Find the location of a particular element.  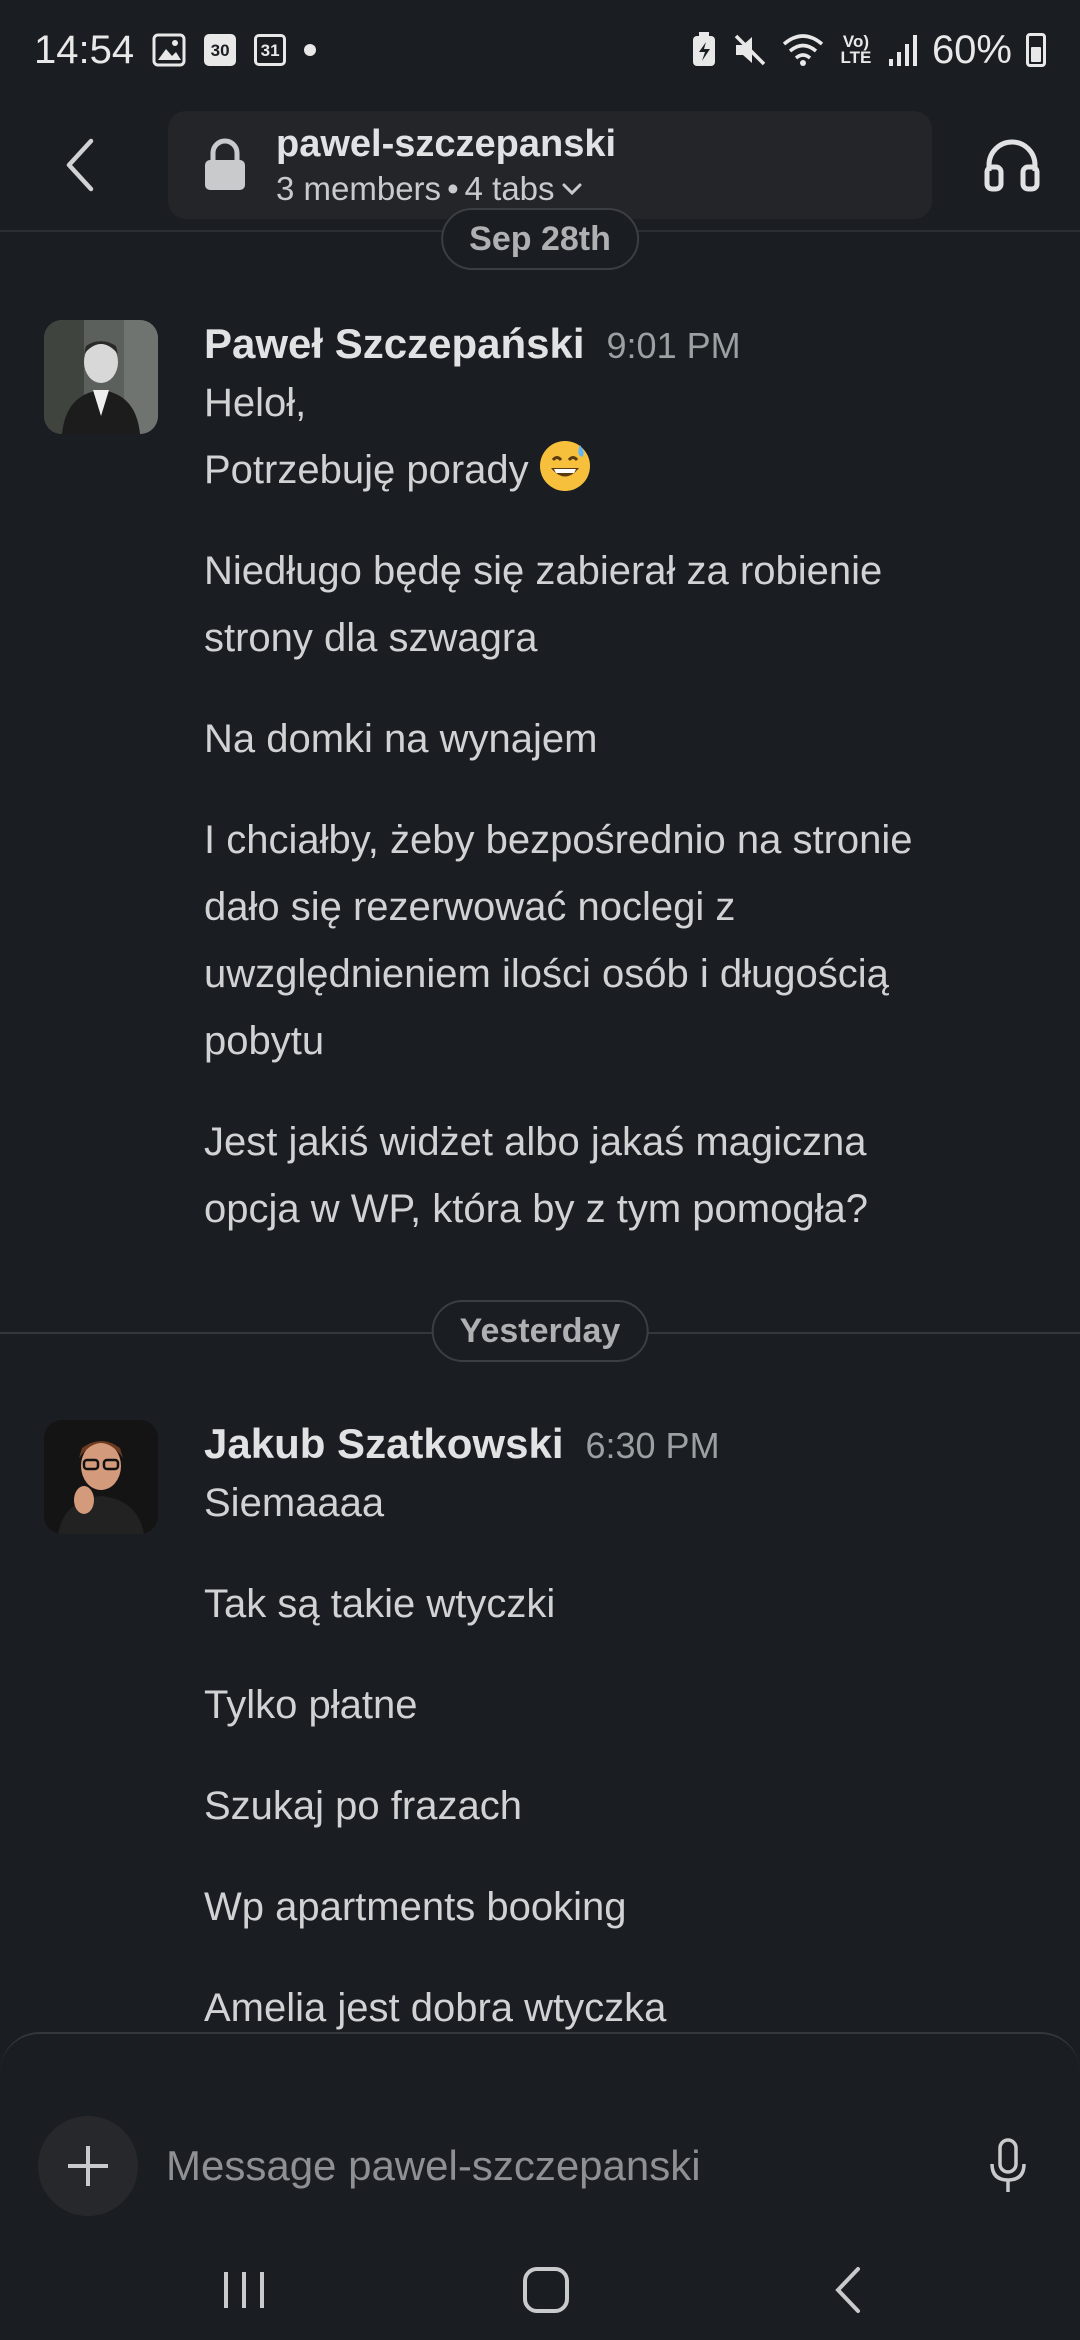

battery-percent: 60% is located at coordinates (971, 49).